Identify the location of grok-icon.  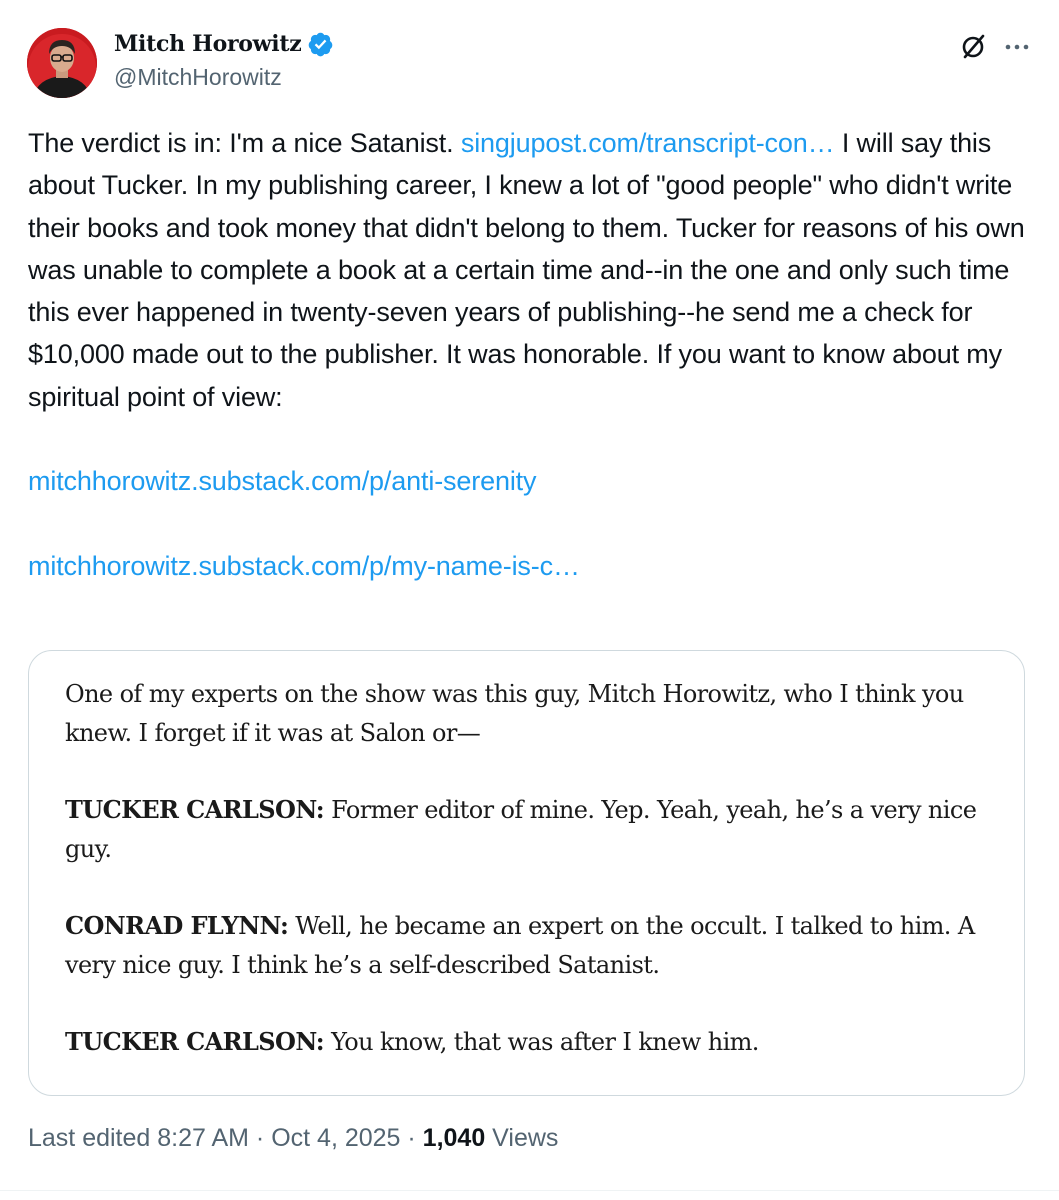
(973, 47).